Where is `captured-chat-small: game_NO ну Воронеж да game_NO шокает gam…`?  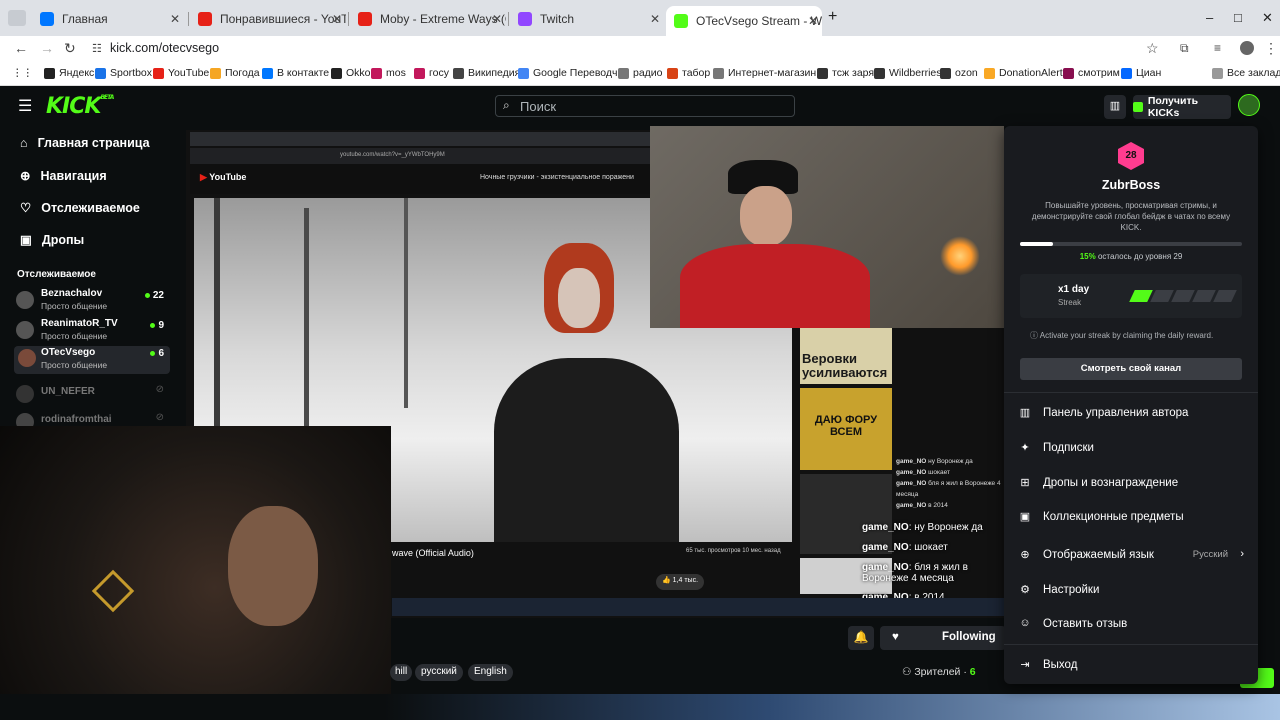
captured-chat-small: game_NO ну Воронеж да game_NO шокает gam… is located at coordinates (951, 483).